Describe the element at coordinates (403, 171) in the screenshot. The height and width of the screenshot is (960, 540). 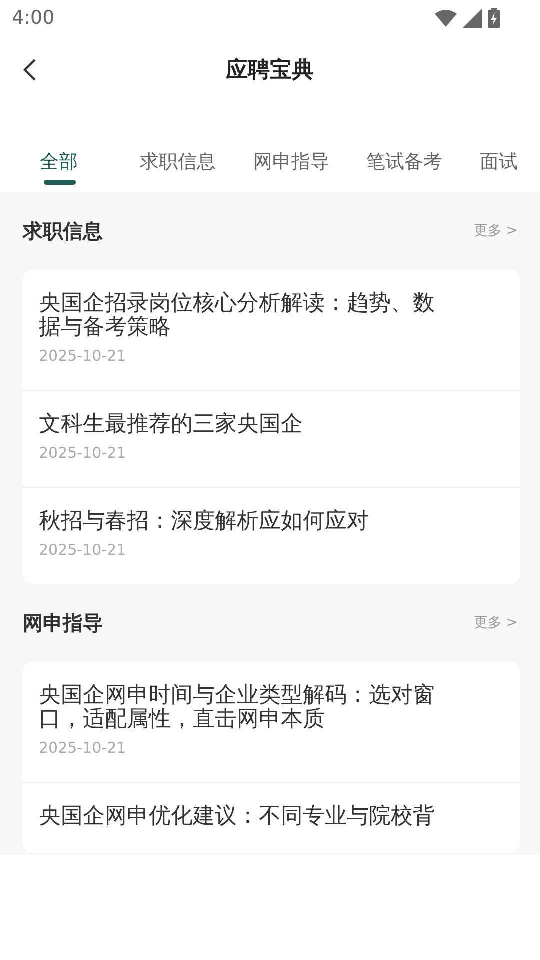
I see `category-tab: 笔试备考` at that location.